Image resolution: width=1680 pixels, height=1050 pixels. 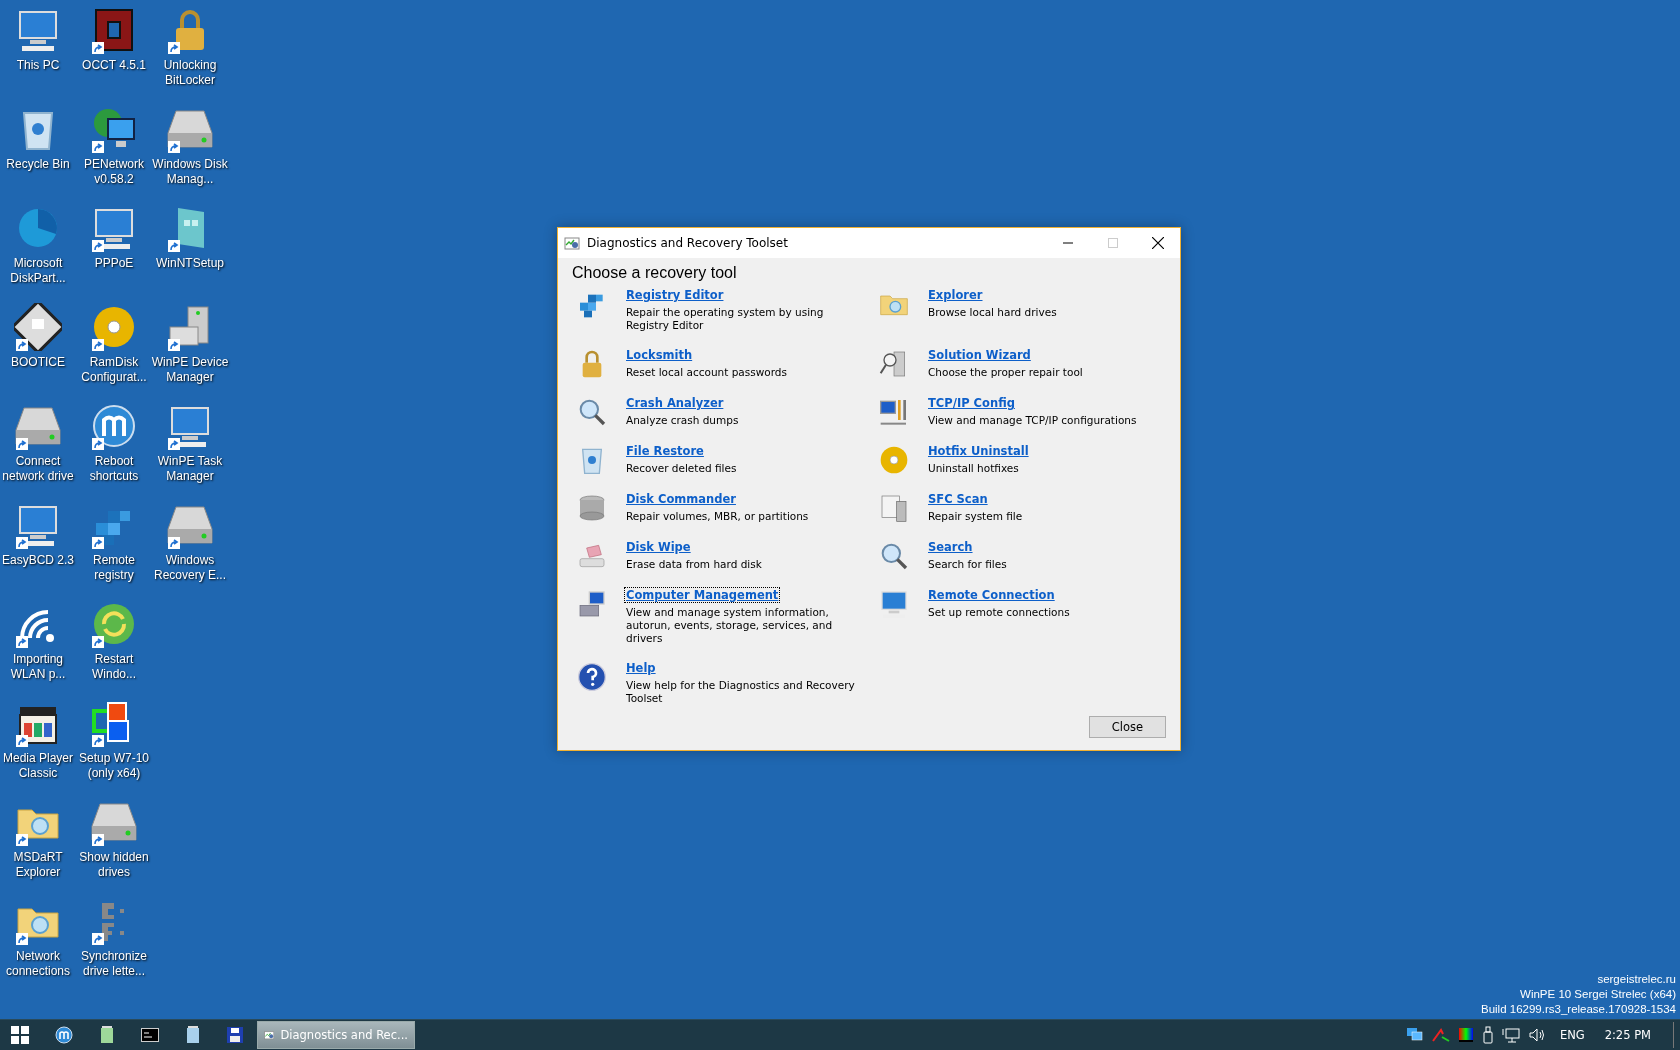 I want to click on language-indicator: ENG, so click(x=1572, y=1035).